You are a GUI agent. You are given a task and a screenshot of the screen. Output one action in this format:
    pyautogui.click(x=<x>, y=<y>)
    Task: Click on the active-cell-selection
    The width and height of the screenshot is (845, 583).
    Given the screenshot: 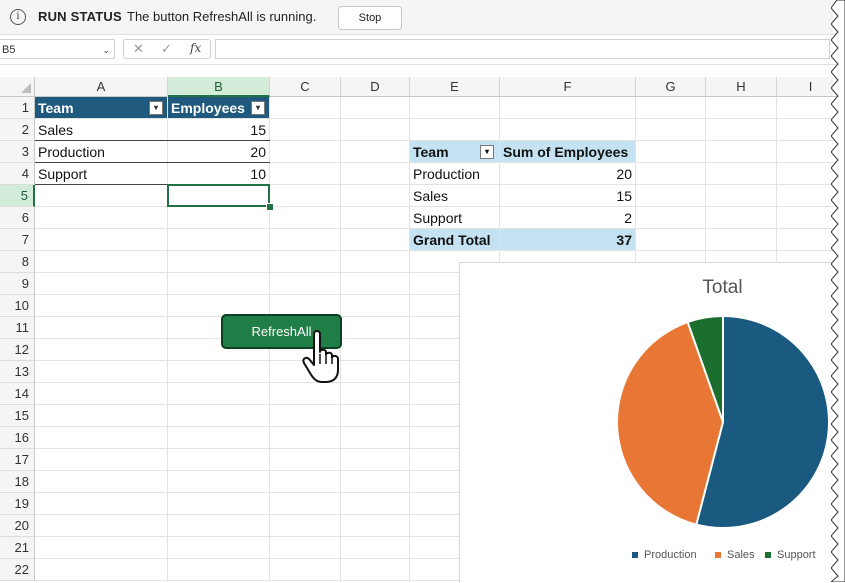 What is the action you would take?
    pyautogui.click(x=218, y=195)
    